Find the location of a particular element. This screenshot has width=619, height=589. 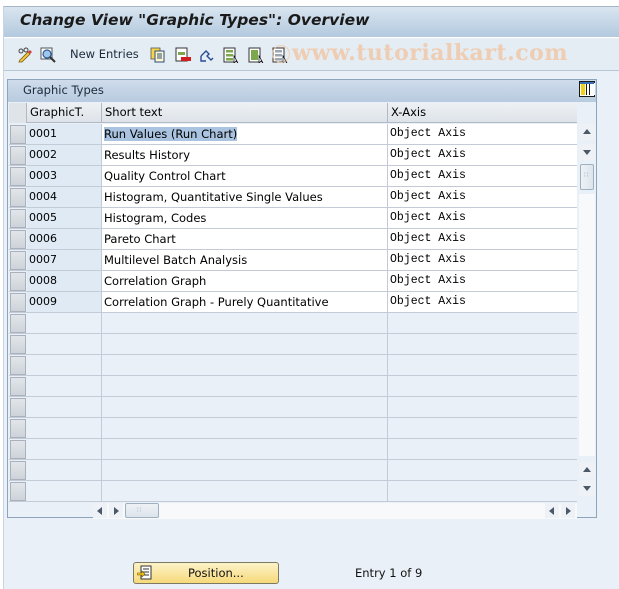

short-text-cell: Results History is located at coordinates (245, 155).